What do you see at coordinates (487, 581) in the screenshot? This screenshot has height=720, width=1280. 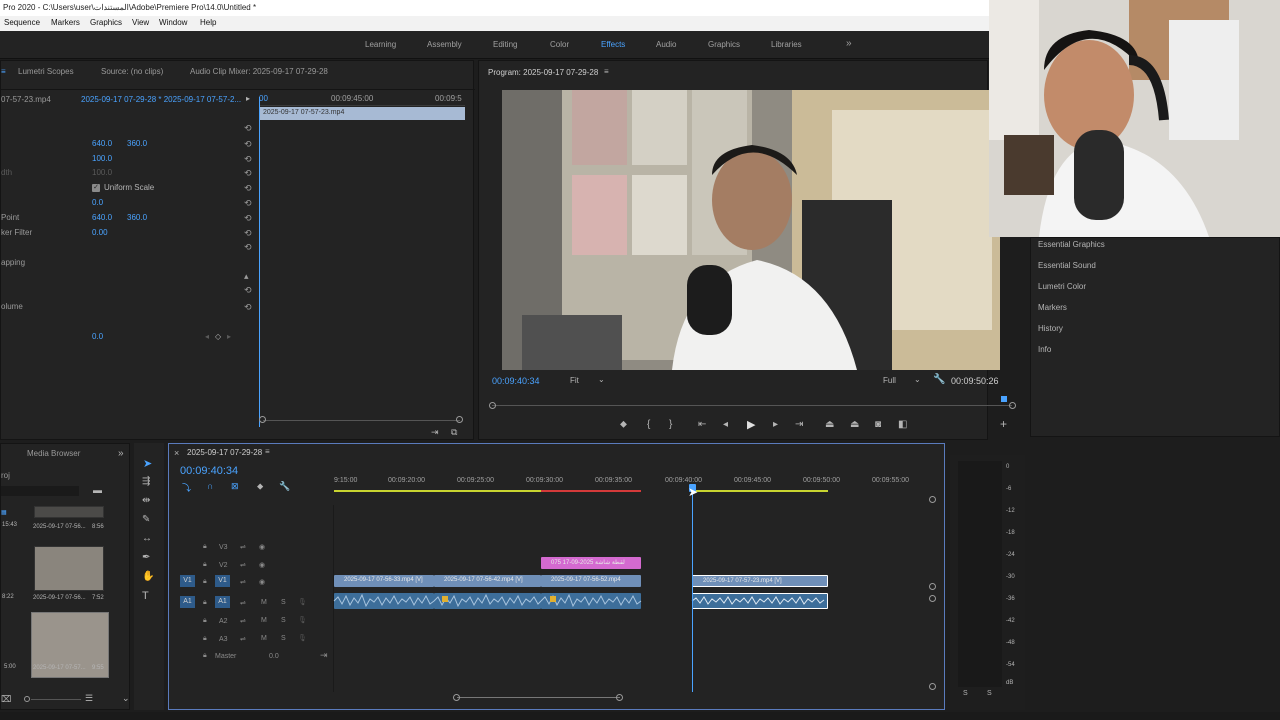 I see `timeline-video-clip: 2025-09-17 07-56-42.mp4 [V]` at bounding box center [487, 581].